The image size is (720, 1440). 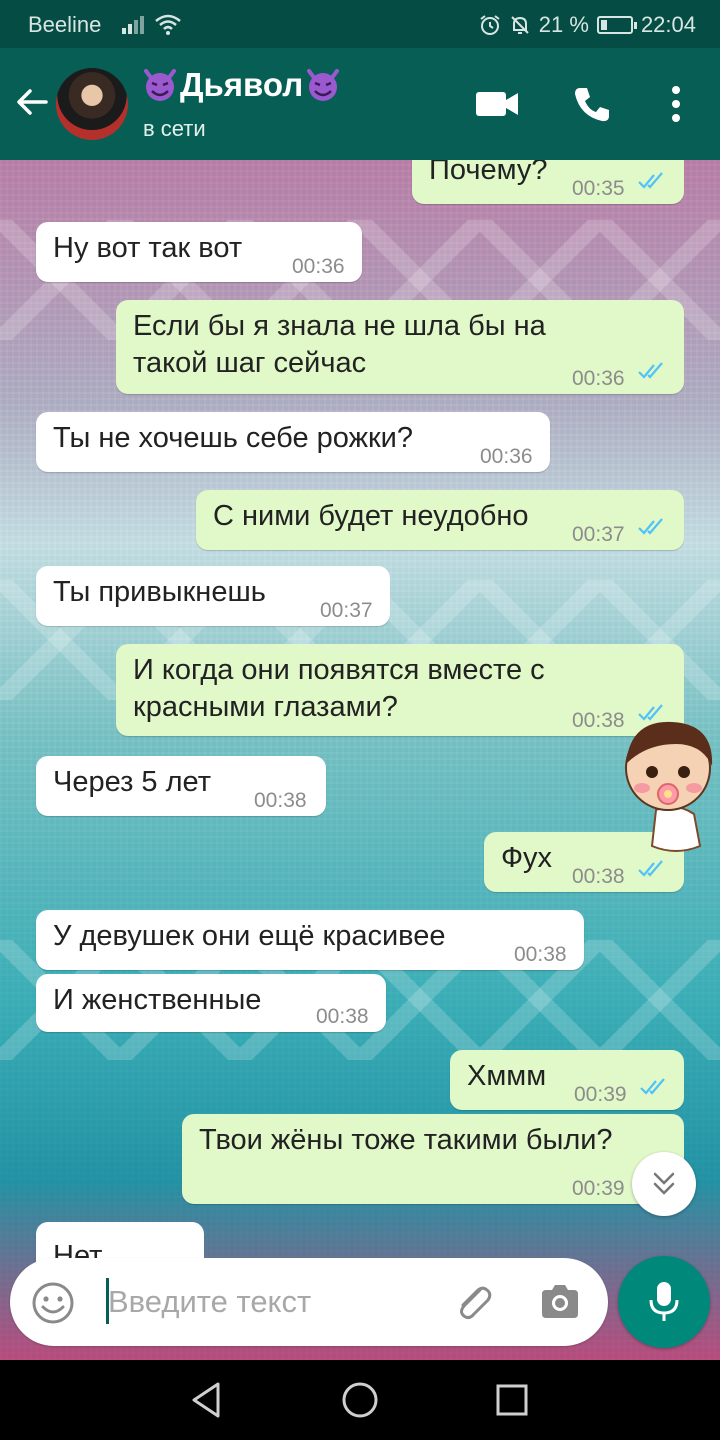 I want to click on more-vert-icon, so click(x=676, y=104).